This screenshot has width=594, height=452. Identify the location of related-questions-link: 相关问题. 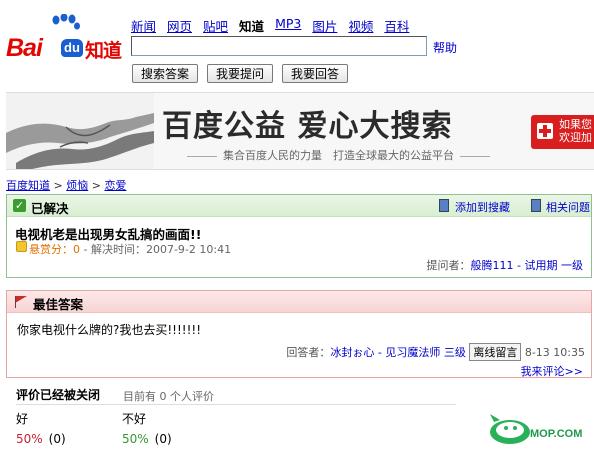
(568, 207).